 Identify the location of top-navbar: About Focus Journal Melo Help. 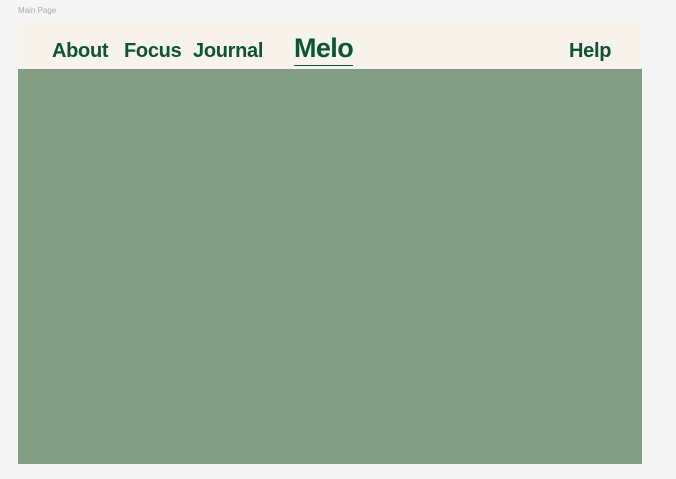
(330, 45).